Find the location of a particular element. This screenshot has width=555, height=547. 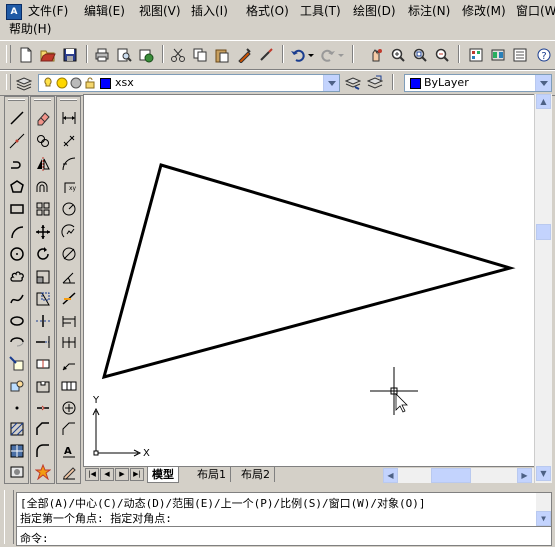

save-icon is located at coordinates (70, 55).